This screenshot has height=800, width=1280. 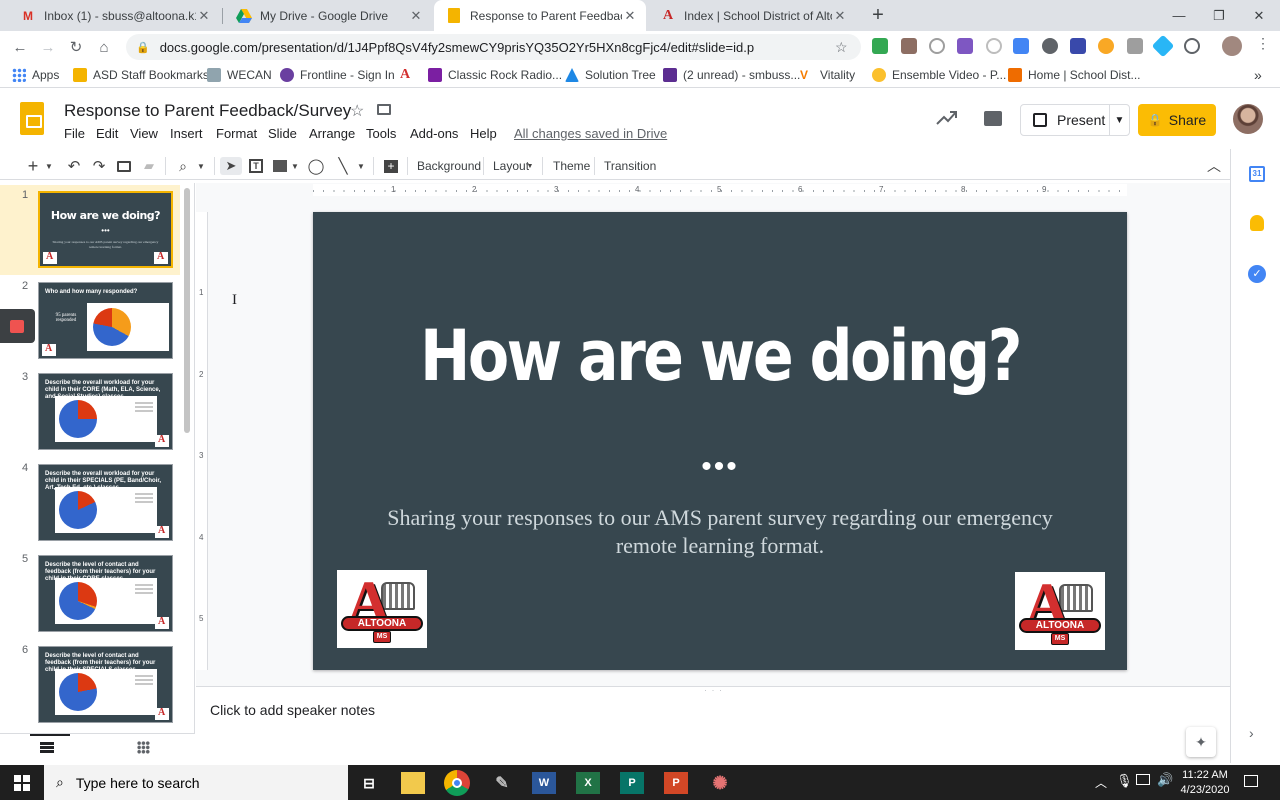 What do you see at coordinates (720, 783) in the screenshot?
I see `app-icon: ✺` at bounding box center [720, 783].